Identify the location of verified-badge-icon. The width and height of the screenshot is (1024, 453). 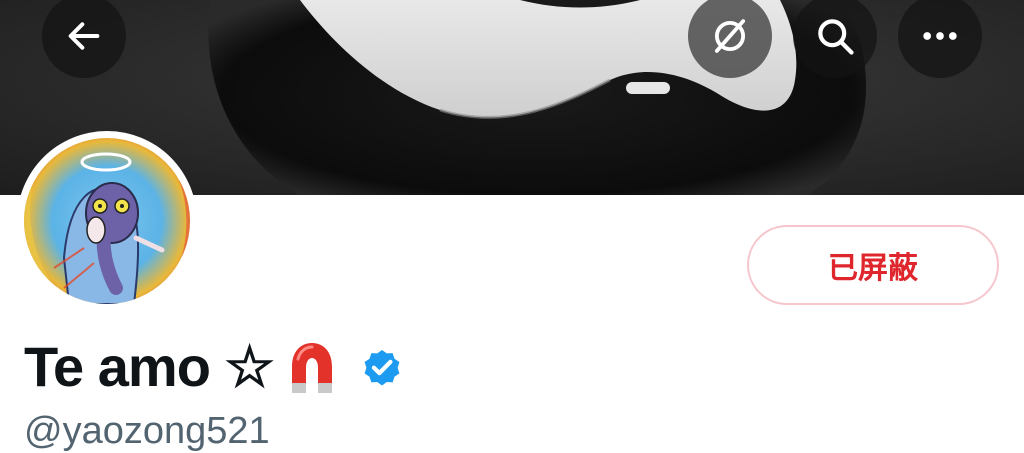
(382, 367).